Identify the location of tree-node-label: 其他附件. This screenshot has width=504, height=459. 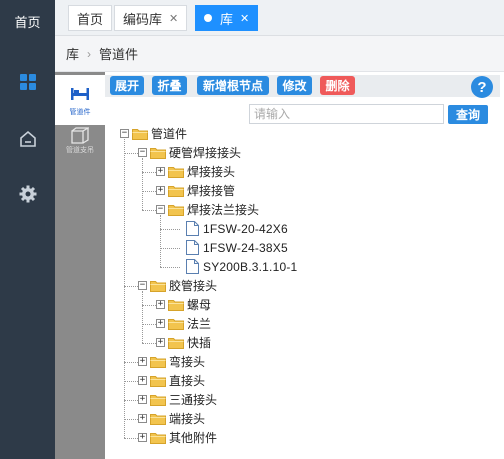
(193, 437).